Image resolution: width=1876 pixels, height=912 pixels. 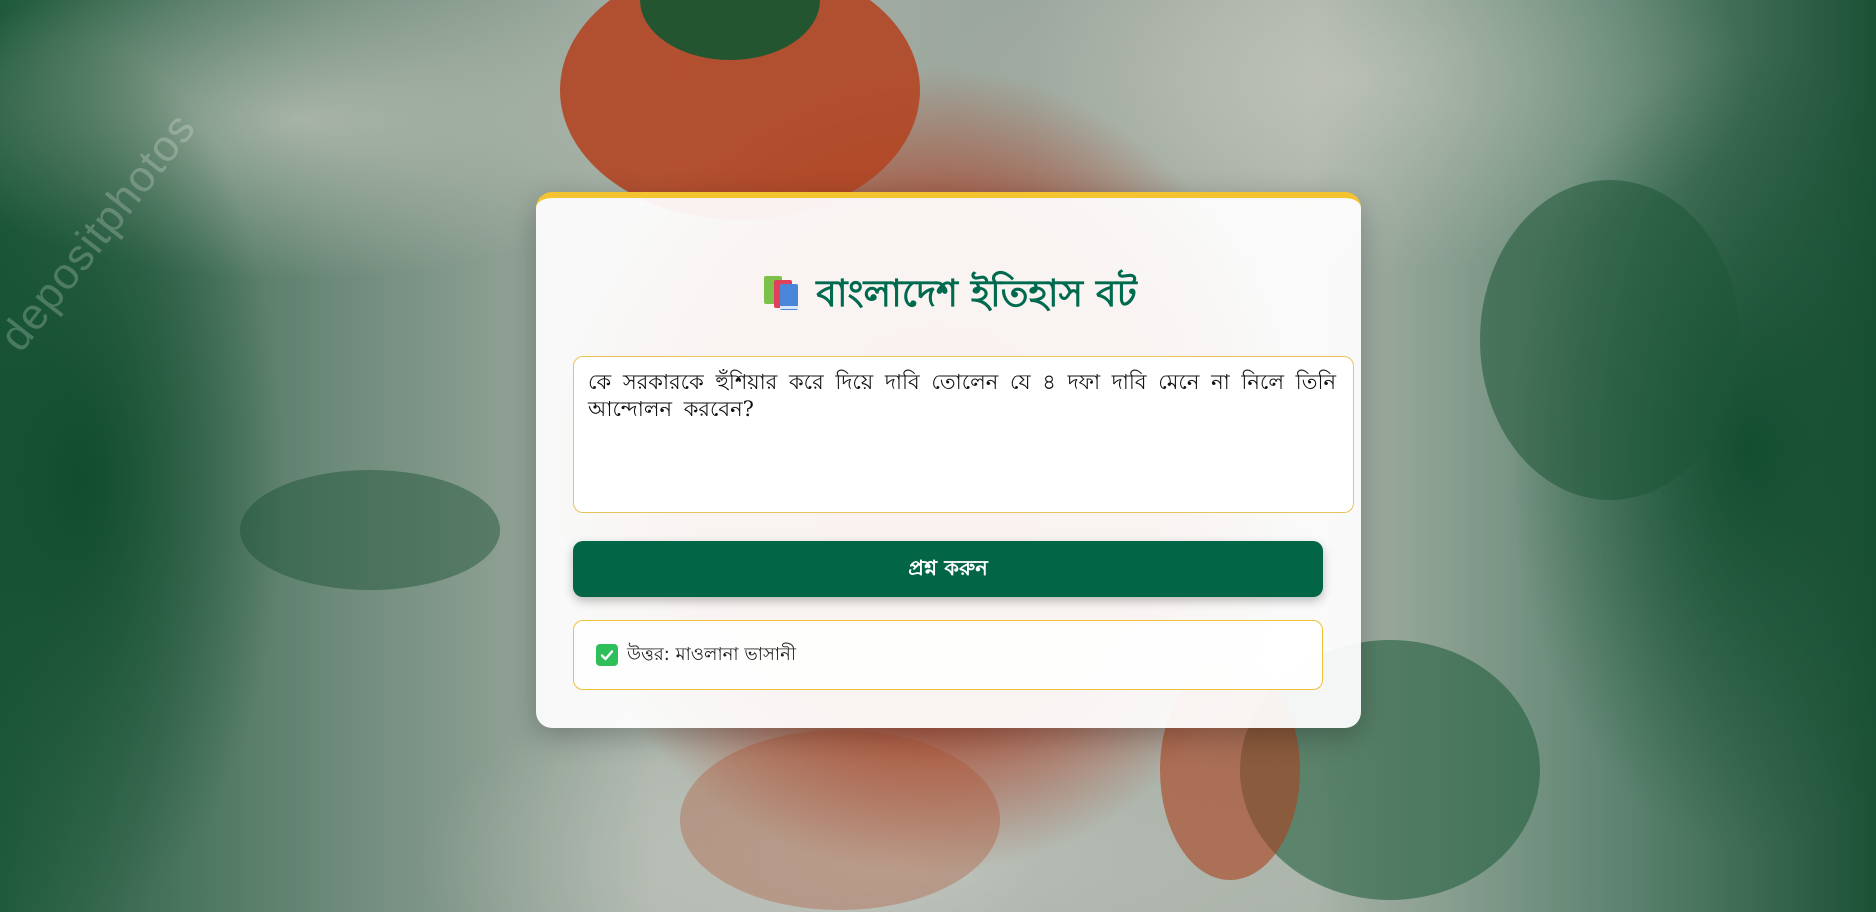 I want to click on answer-text: উত্তর: মাওলানা ভাসানী, so click(x=711, y=654).